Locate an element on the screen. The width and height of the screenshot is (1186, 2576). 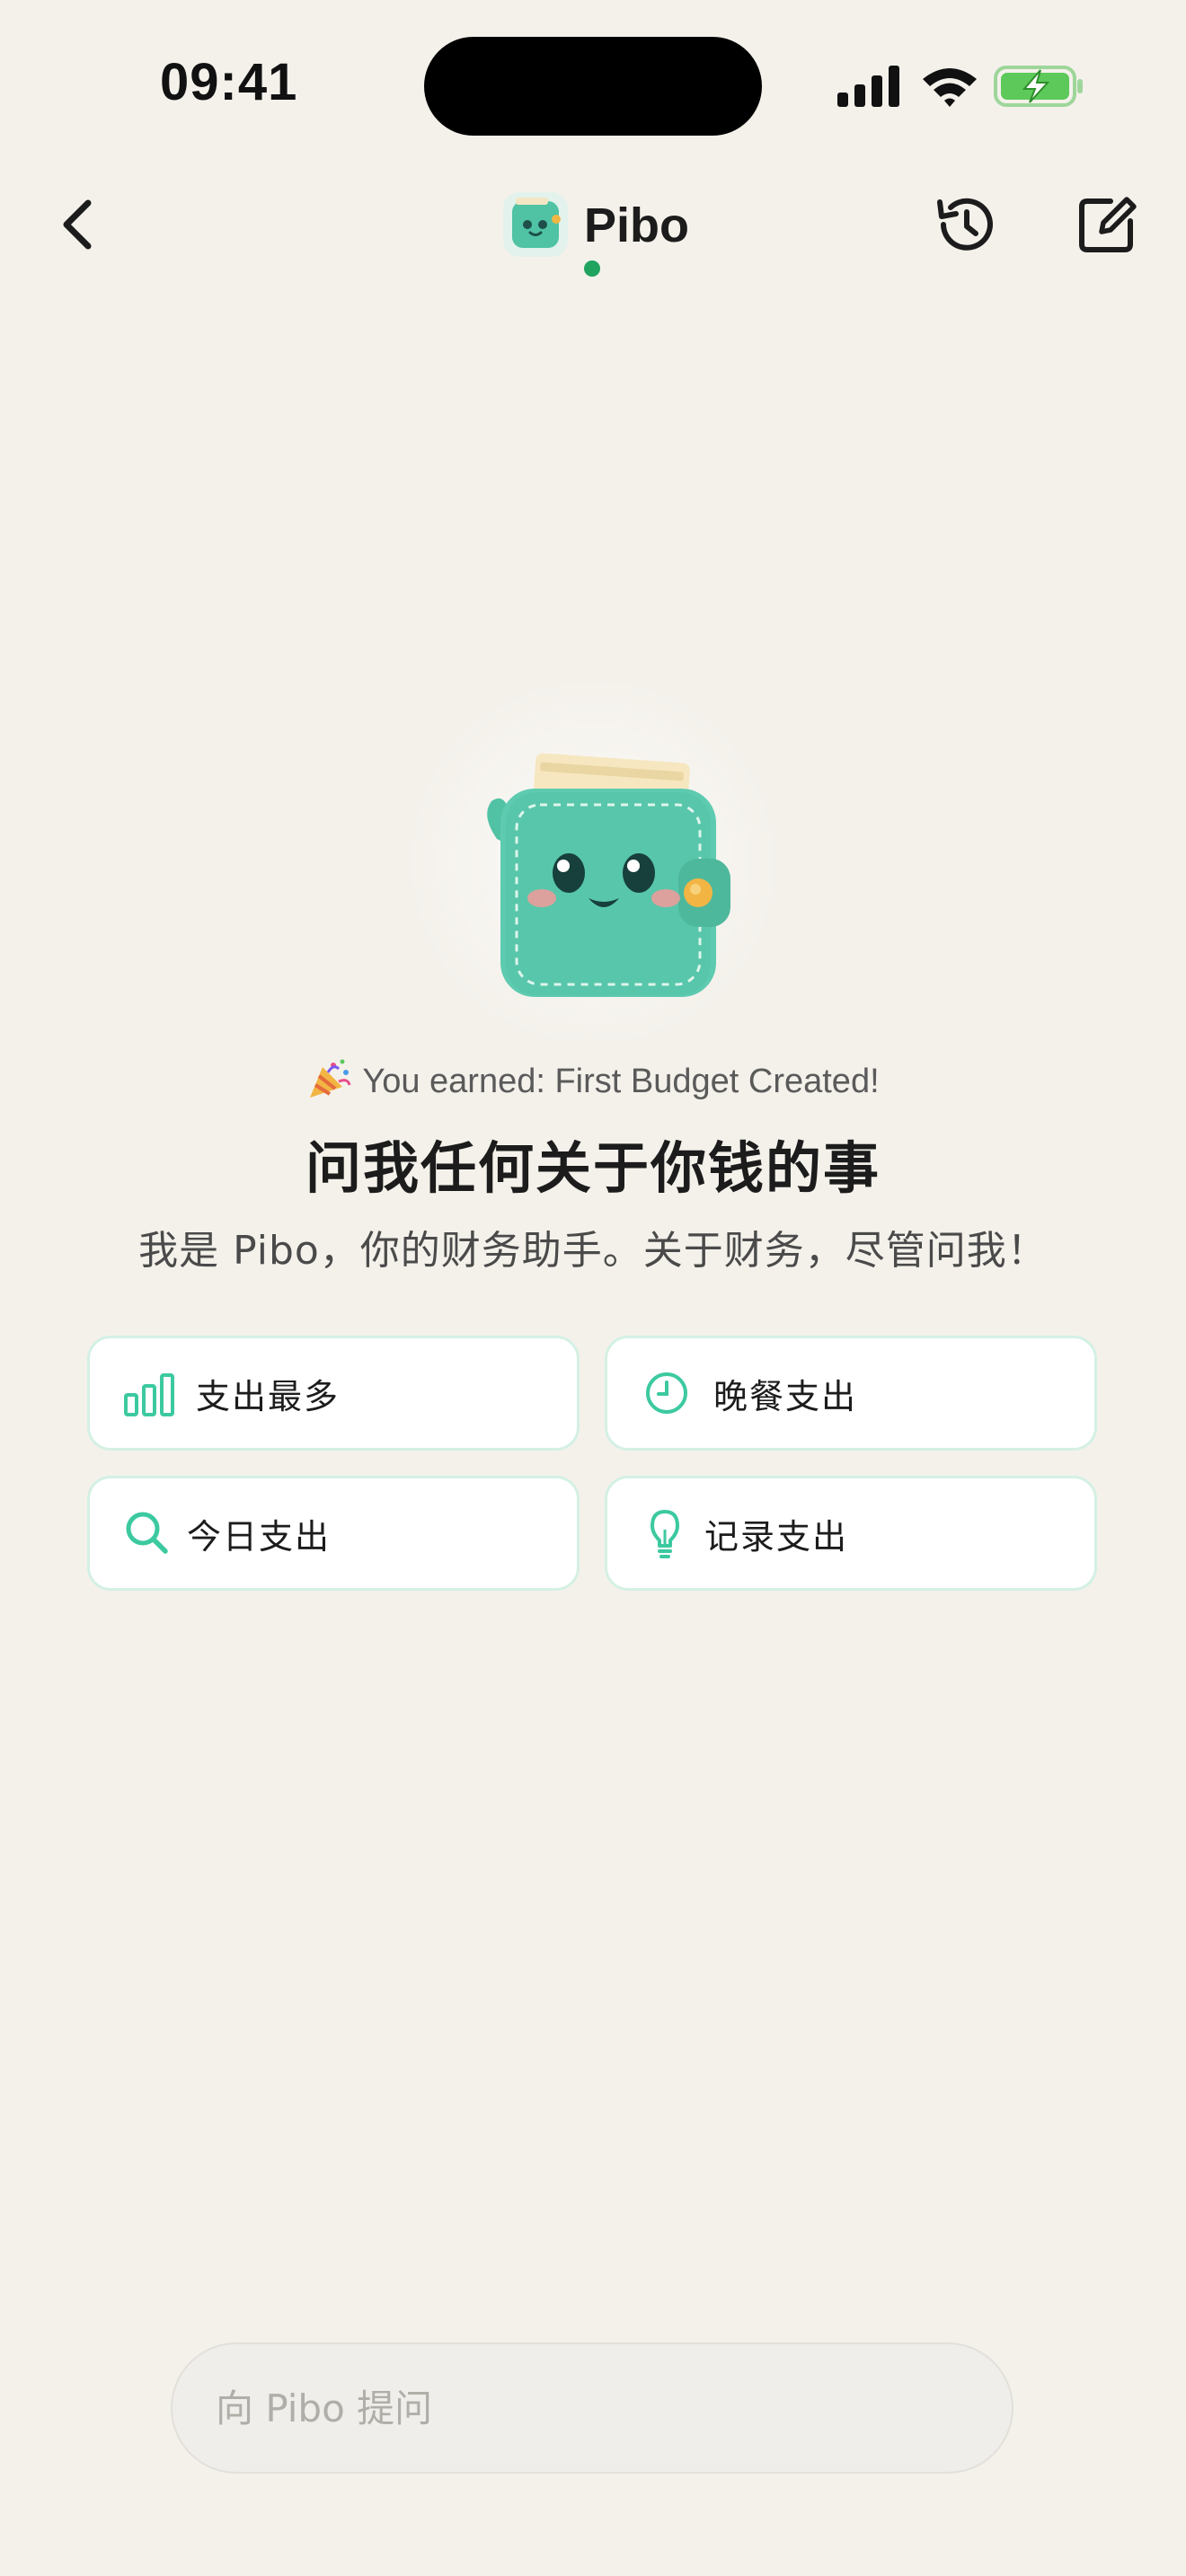
wifi-icon is located at coordinates (950, 87).